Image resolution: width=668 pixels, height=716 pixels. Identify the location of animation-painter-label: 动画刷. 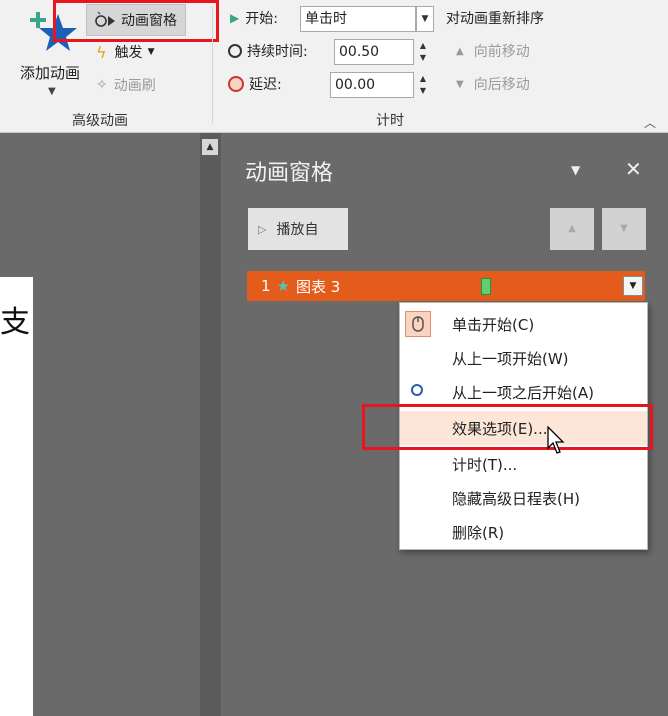
(134, 86).